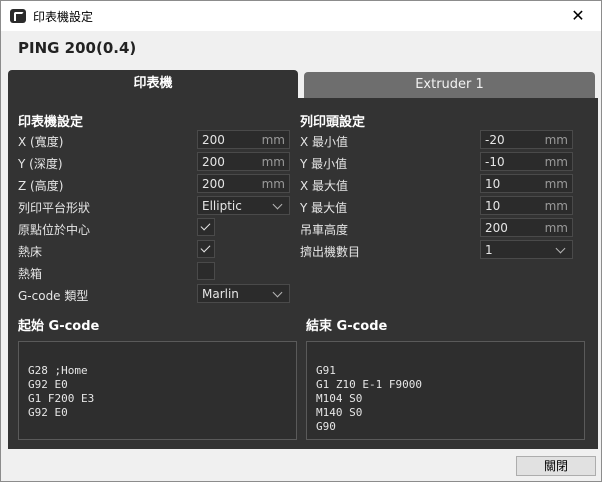  What do you see at coordinates (220, 294) in the screenshot?
I see `gcode-flavor-value: Marlin` at bounding box center [220, 294].